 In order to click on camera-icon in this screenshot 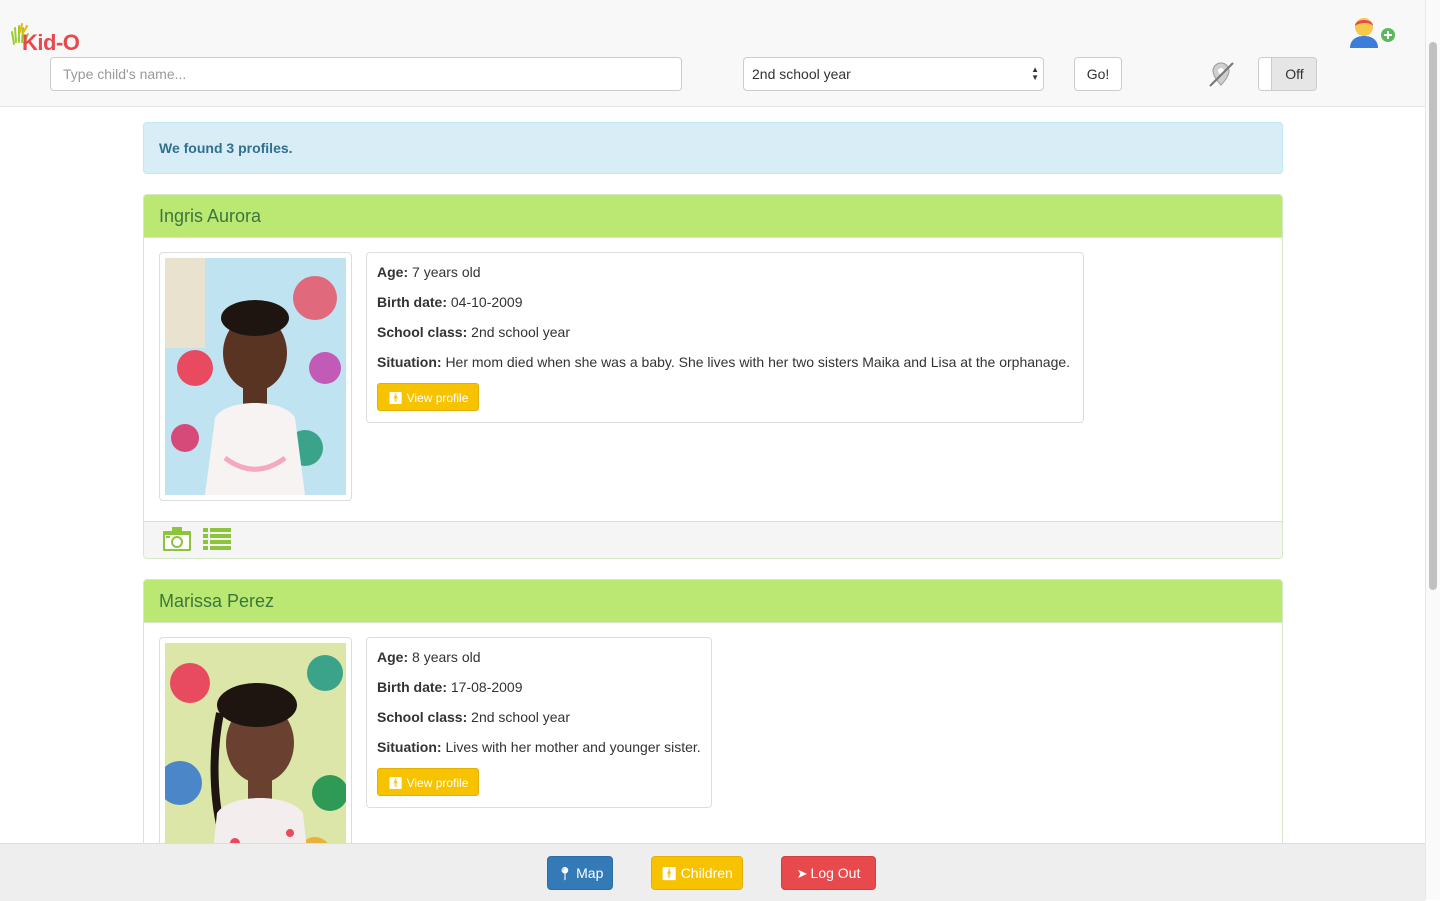, I will do `click(177, 539)`.